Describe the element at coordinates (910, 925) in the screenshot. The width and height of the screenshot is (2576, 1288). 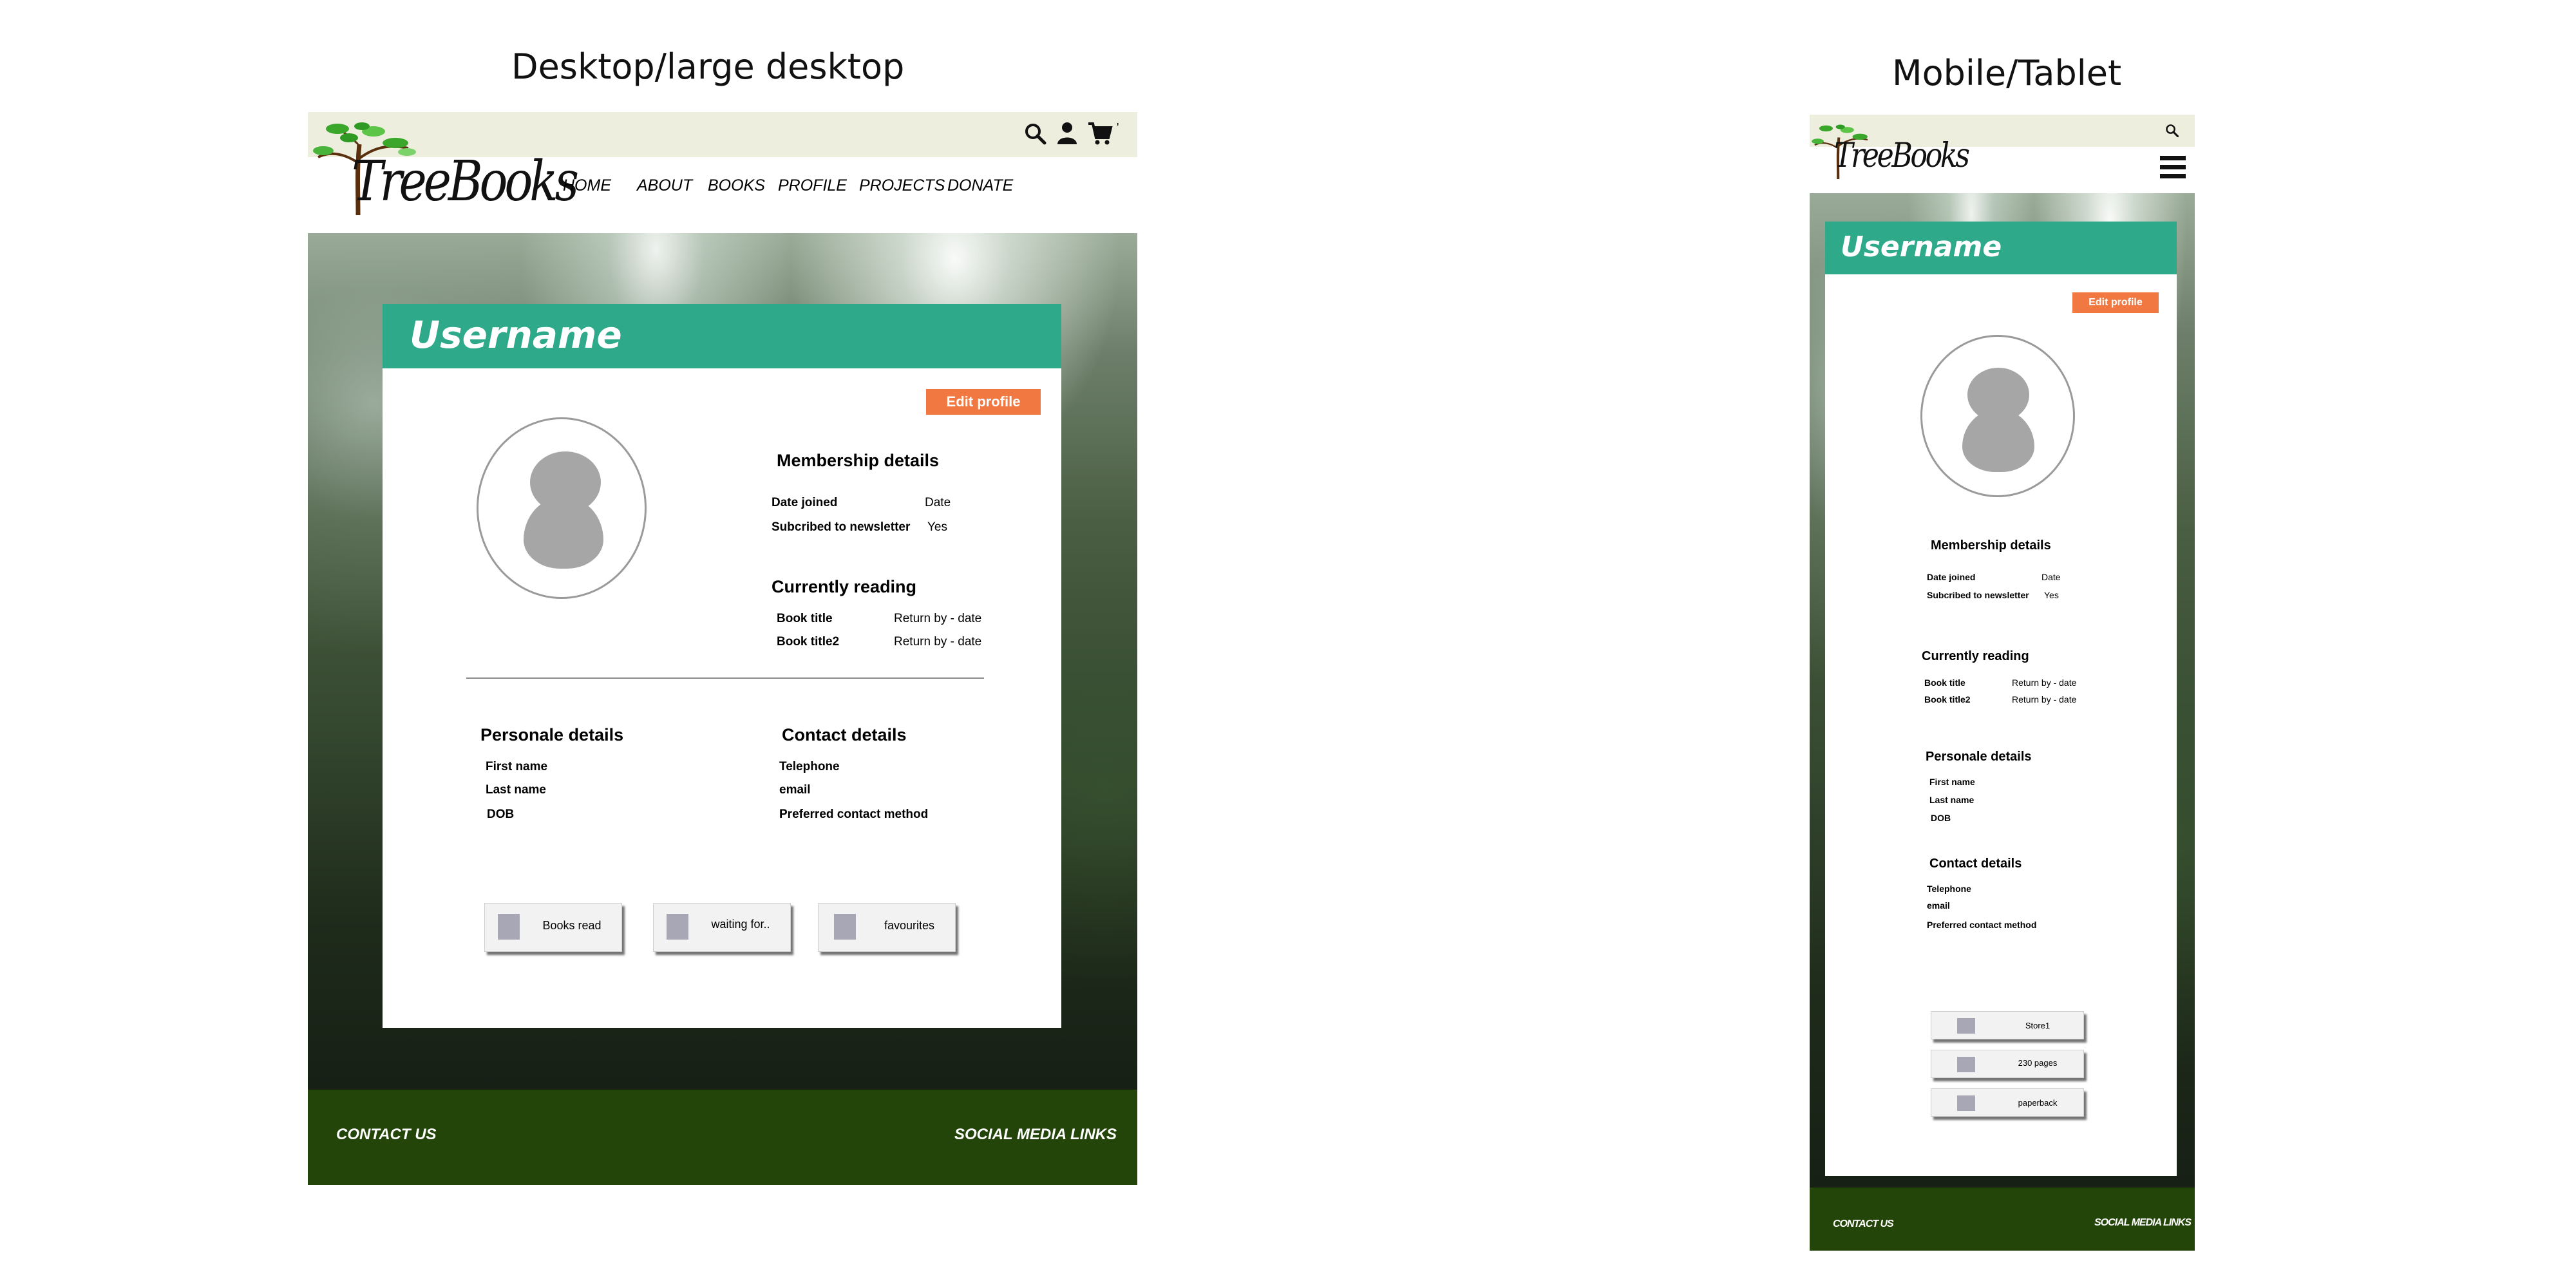
I see `list-label: favourites` at that location.